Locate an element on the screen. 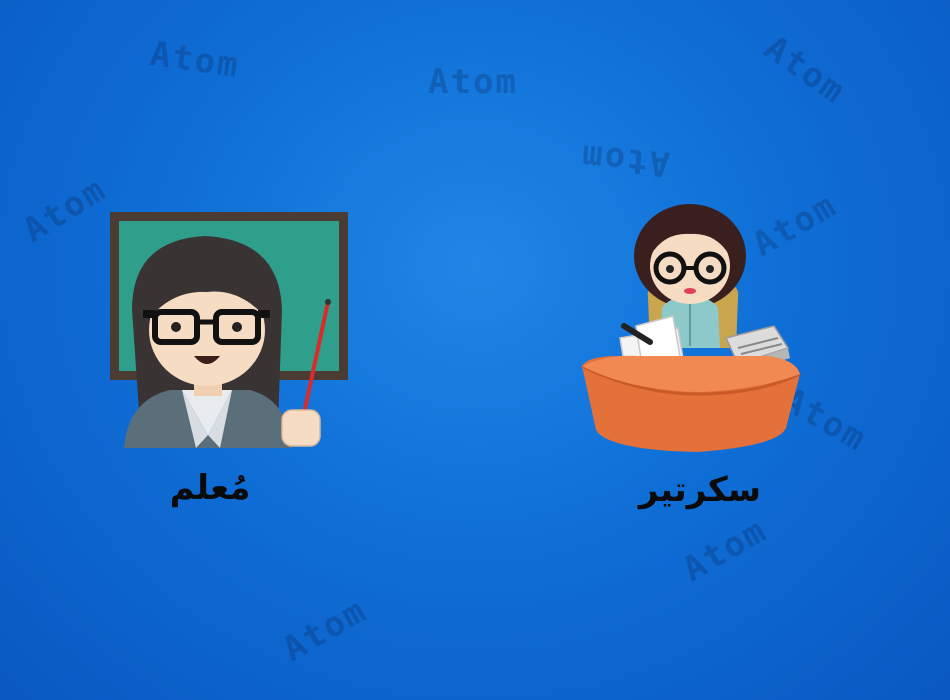 The height and width of the screenshot is (700, 950). teacher-label: مُعلم is located at coordinates (210, 488).